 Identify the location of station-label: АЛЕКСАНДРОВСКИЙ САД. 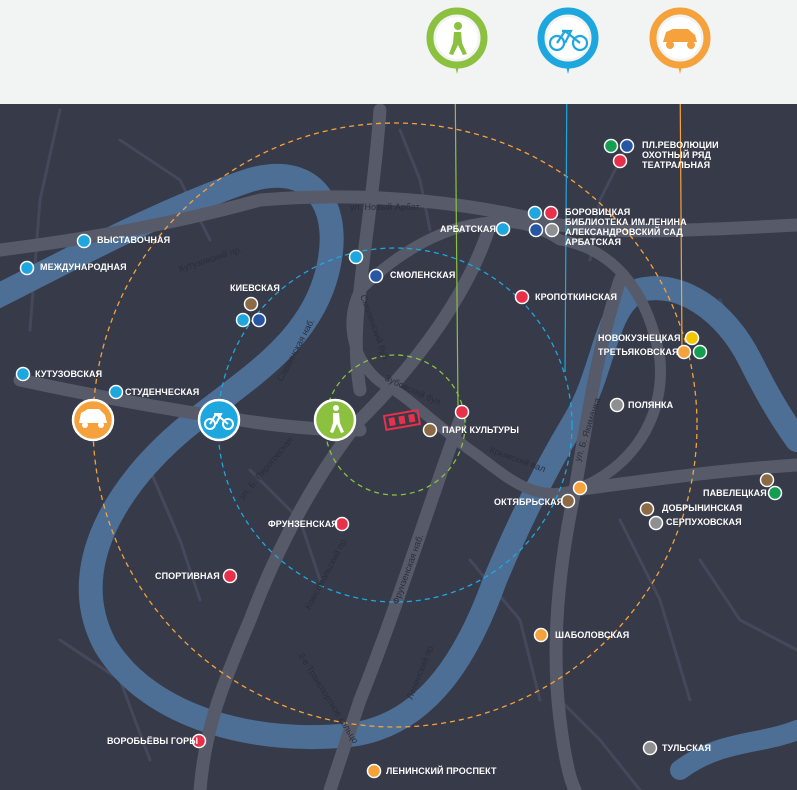
(624, 232).